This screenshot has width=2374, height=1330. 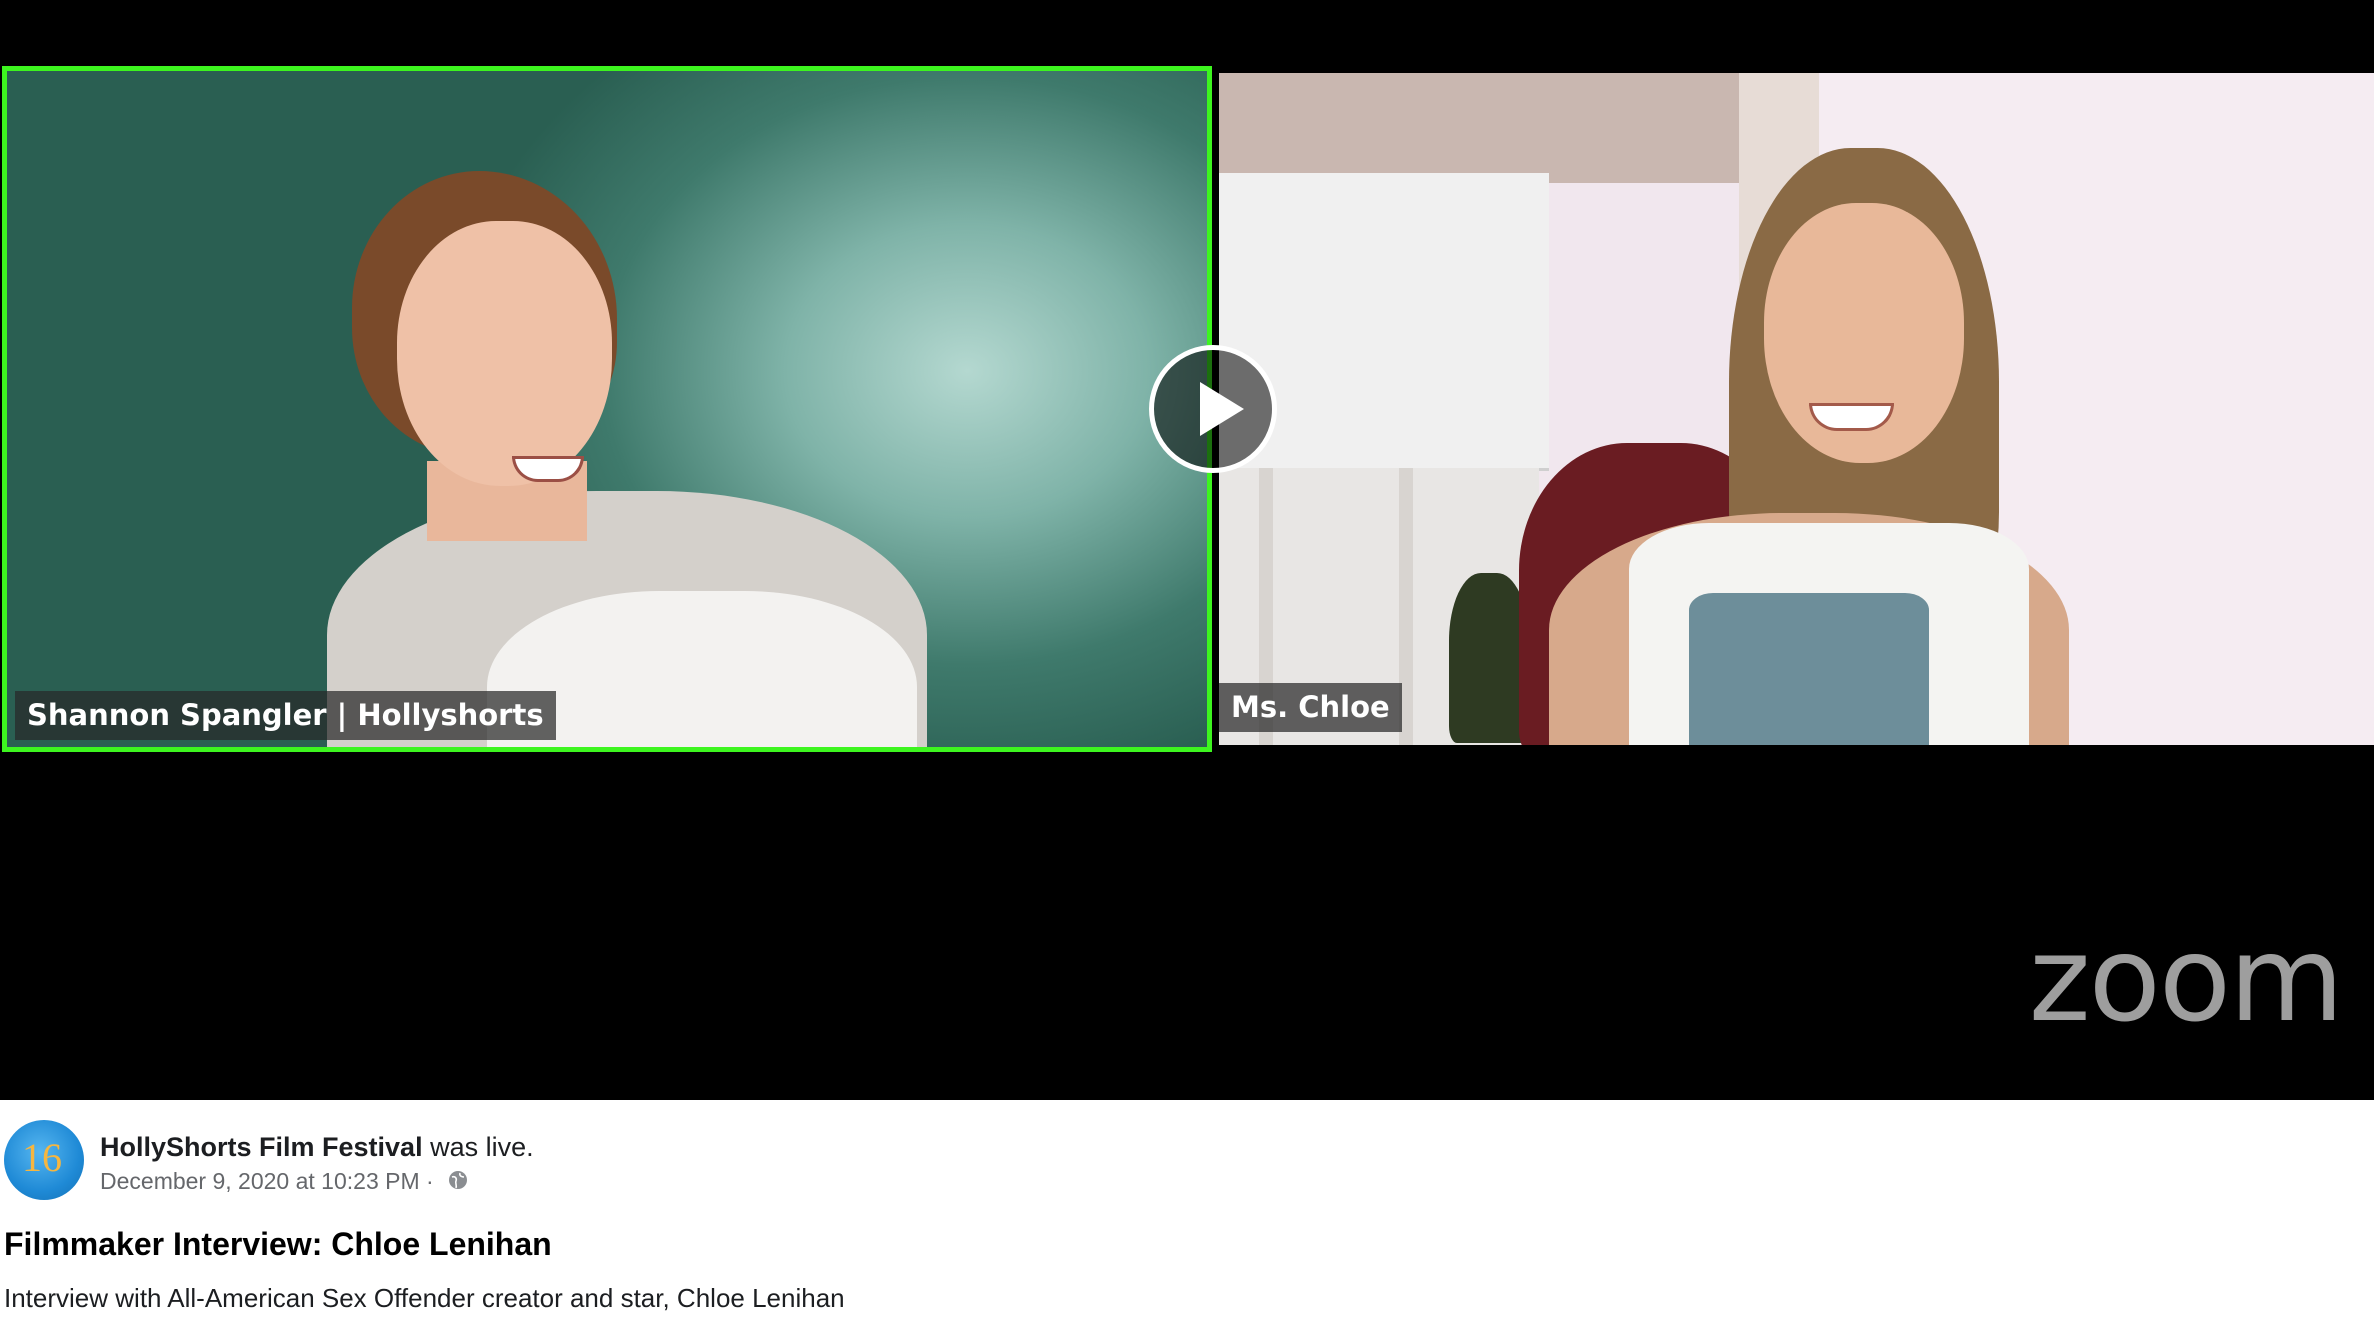 I want to click on post-title: Filmmaker Interview: Chloe Lenihan, so click(x=278, y=1244).